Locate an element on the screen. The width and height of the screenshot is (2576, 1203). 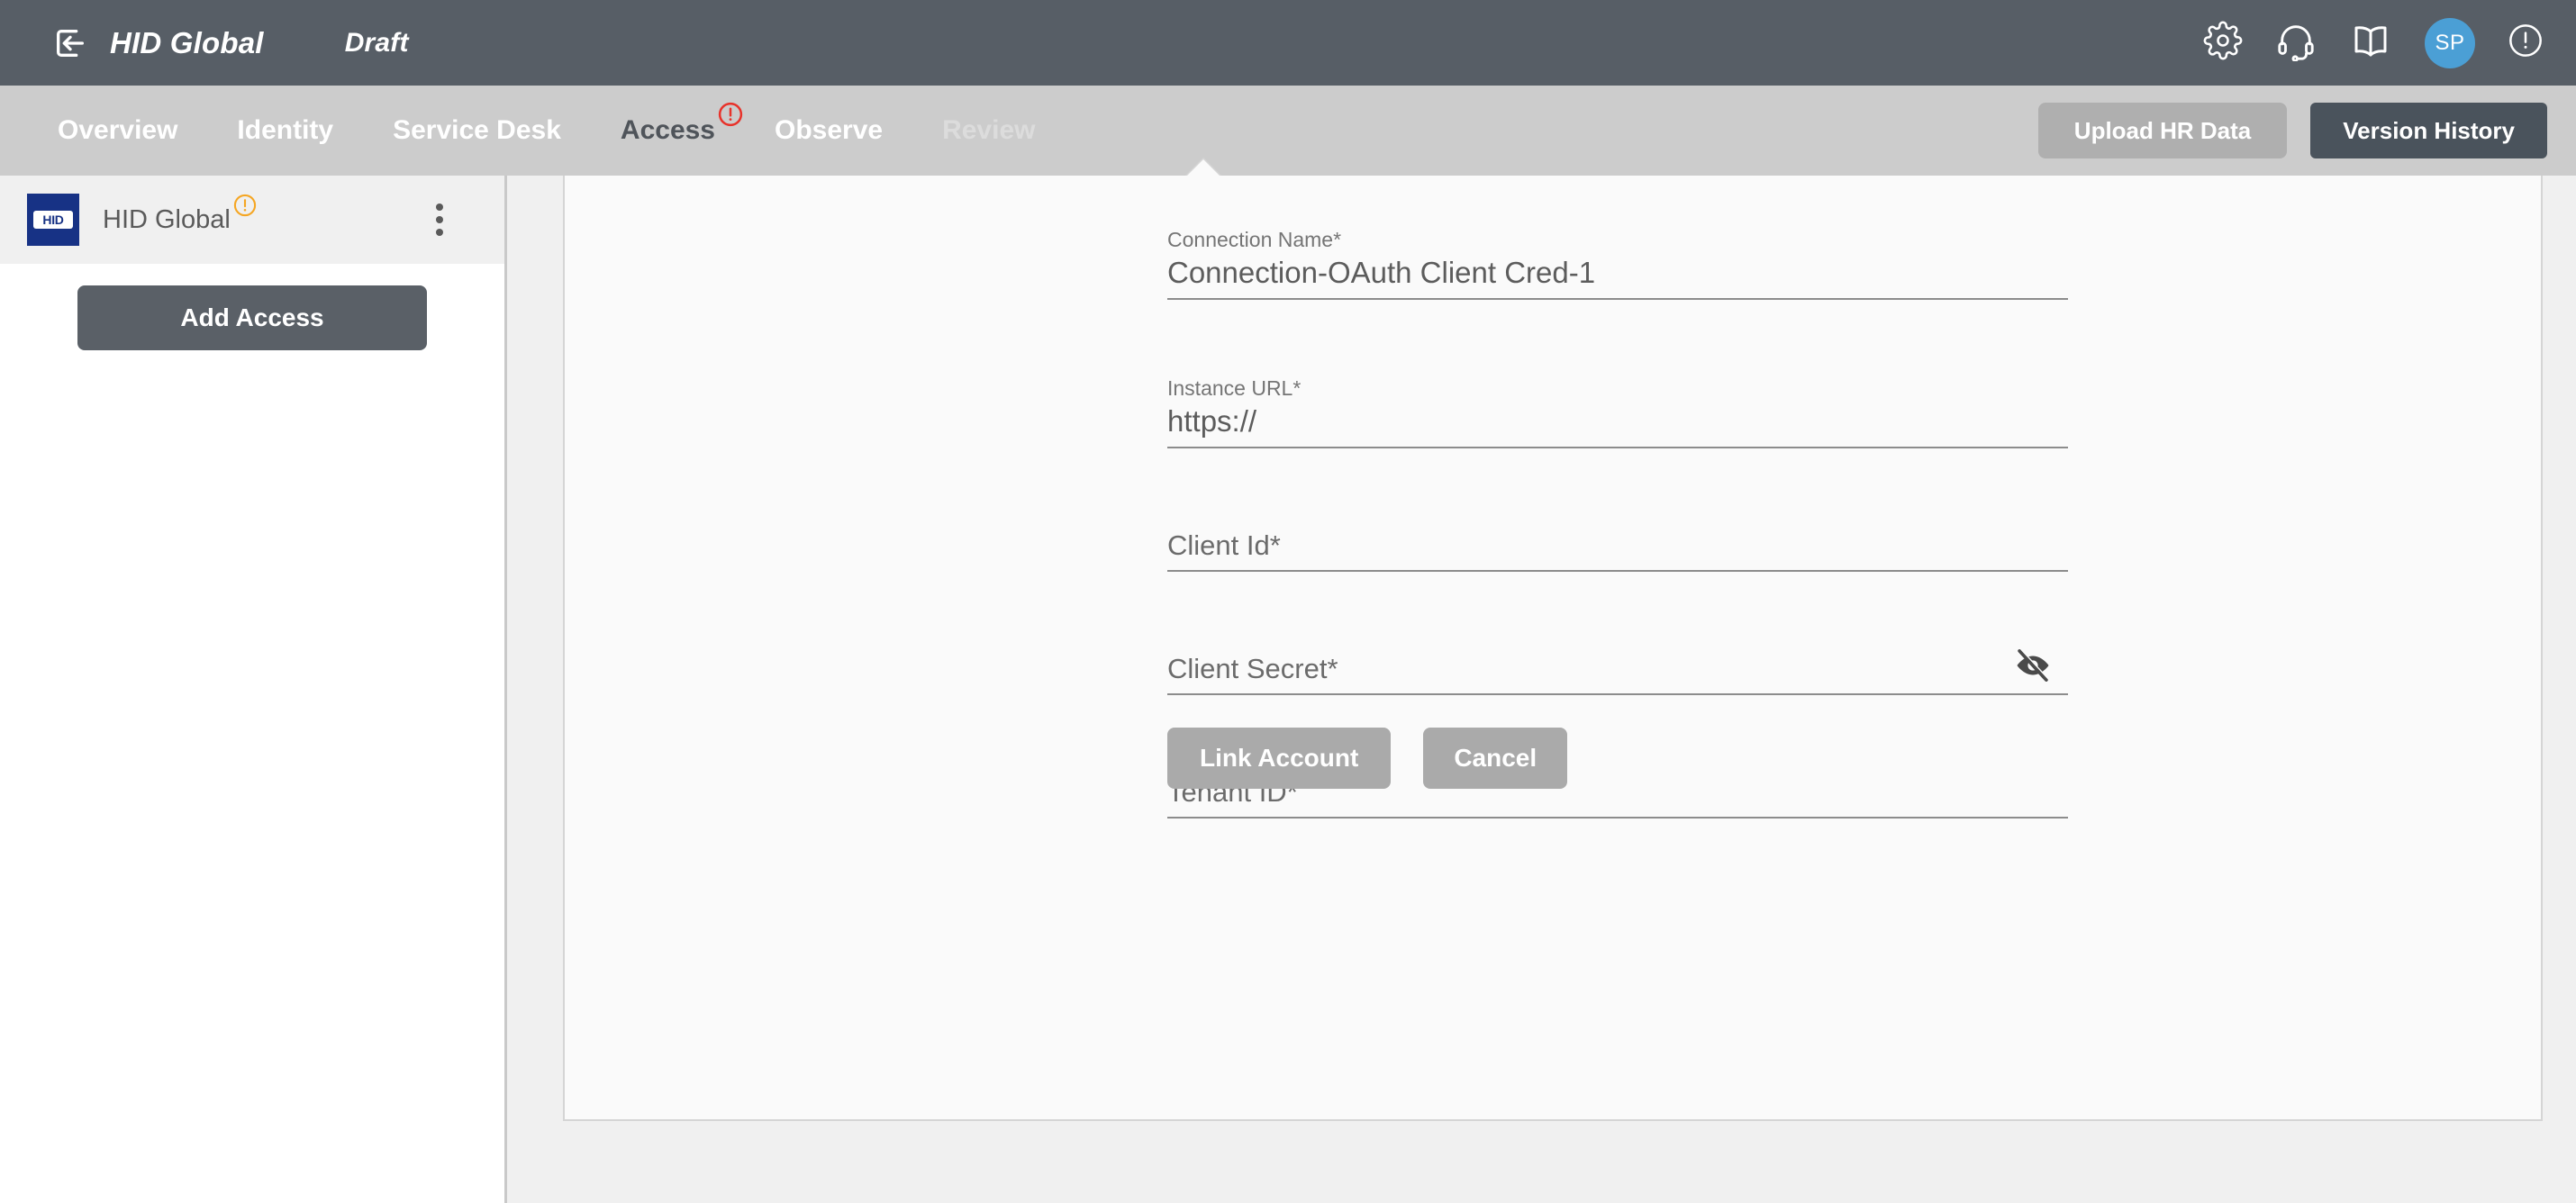
instance-url-value: https:// is located at coordinates (1212, 421).